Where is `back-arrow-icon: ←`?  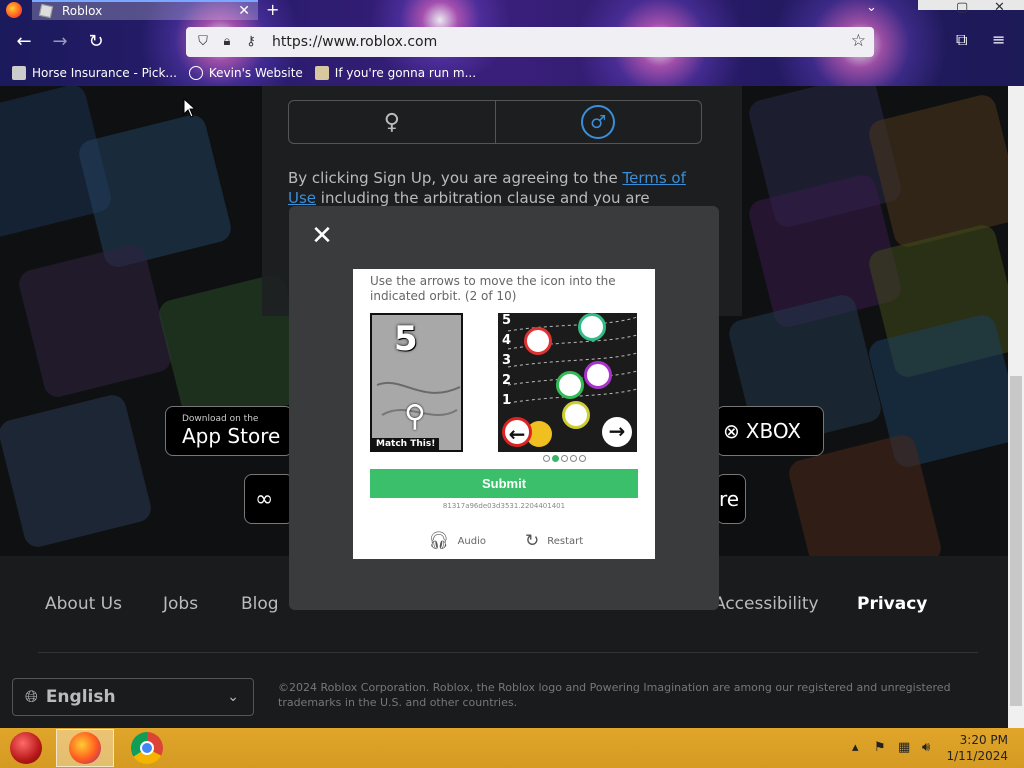 back-arrow-icon: ← is located at coordinates (24, 42).